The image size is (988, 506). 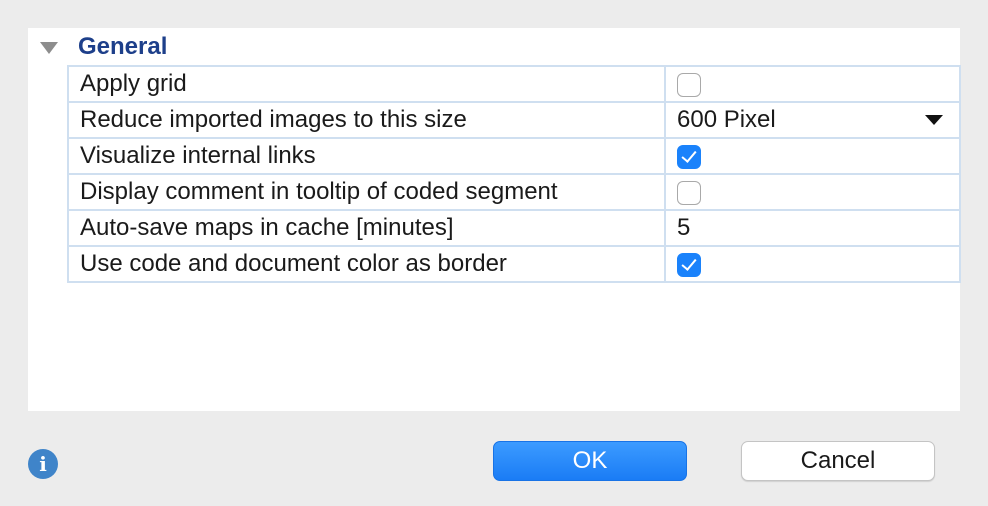 I want to click on ok-button: OK, so click(x=590, y=461).